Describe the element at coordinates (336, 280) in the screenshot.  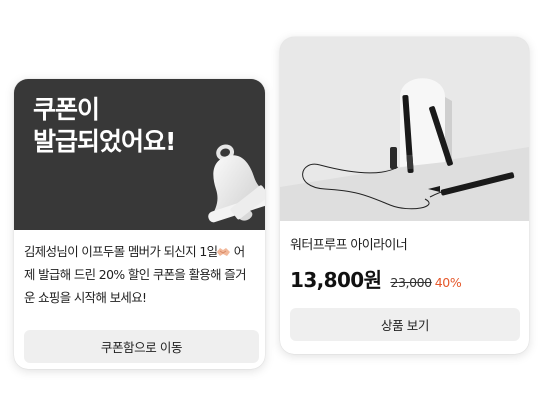
I see `sale-price: 13,800원` at that location.